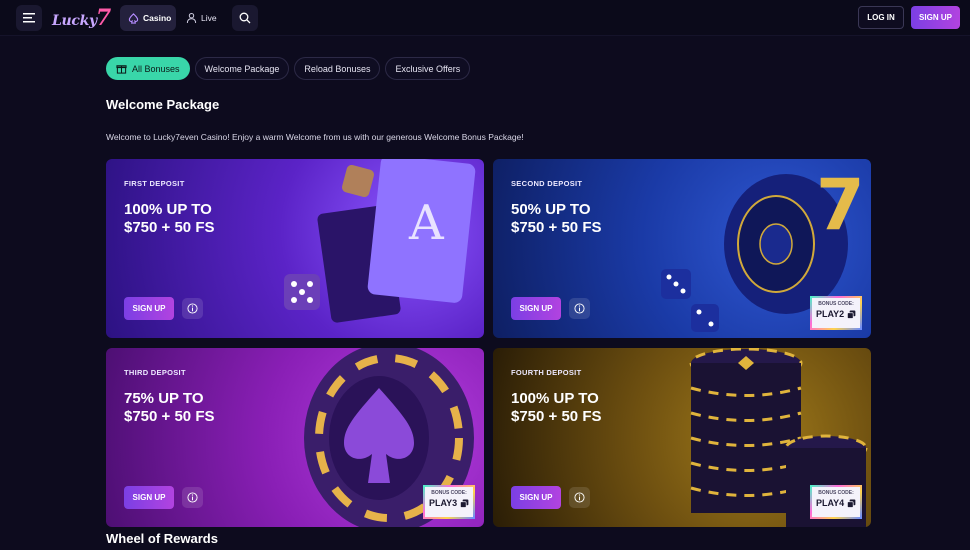  What do you see at coordinates (881, 17) in the screenshot?
I see `login-button: LOG IN` at bounding box center [881, 17].